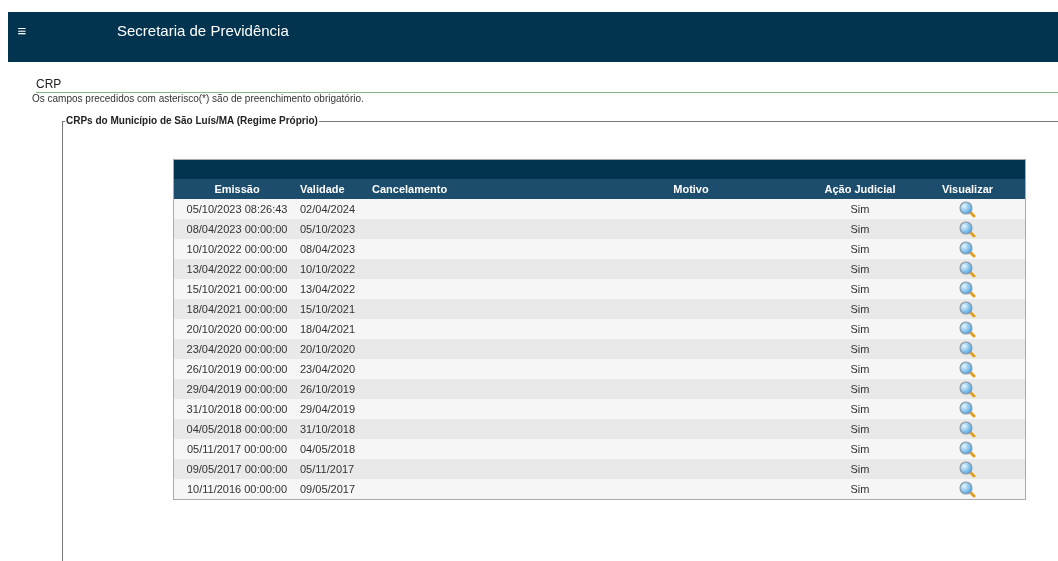 The image size is (1058, 561). What do you see at coordinates (323, 189) in the screenshot?
I see `column-header: Validade` at bounding box center [323, 189].